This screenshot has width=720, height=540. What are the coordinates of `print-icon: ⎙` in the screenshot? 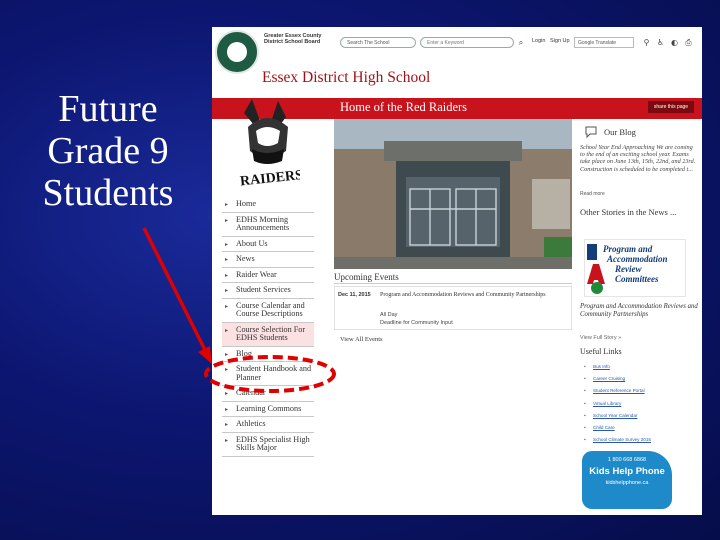 It's located at (688, 42).